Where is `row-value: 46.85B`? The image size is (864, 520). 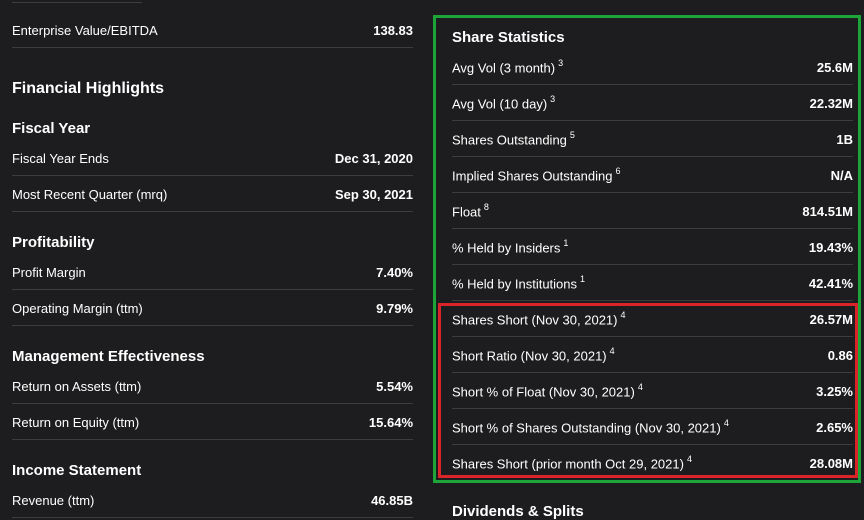 row-value: 46.85B is located at coordinates (392, 500).